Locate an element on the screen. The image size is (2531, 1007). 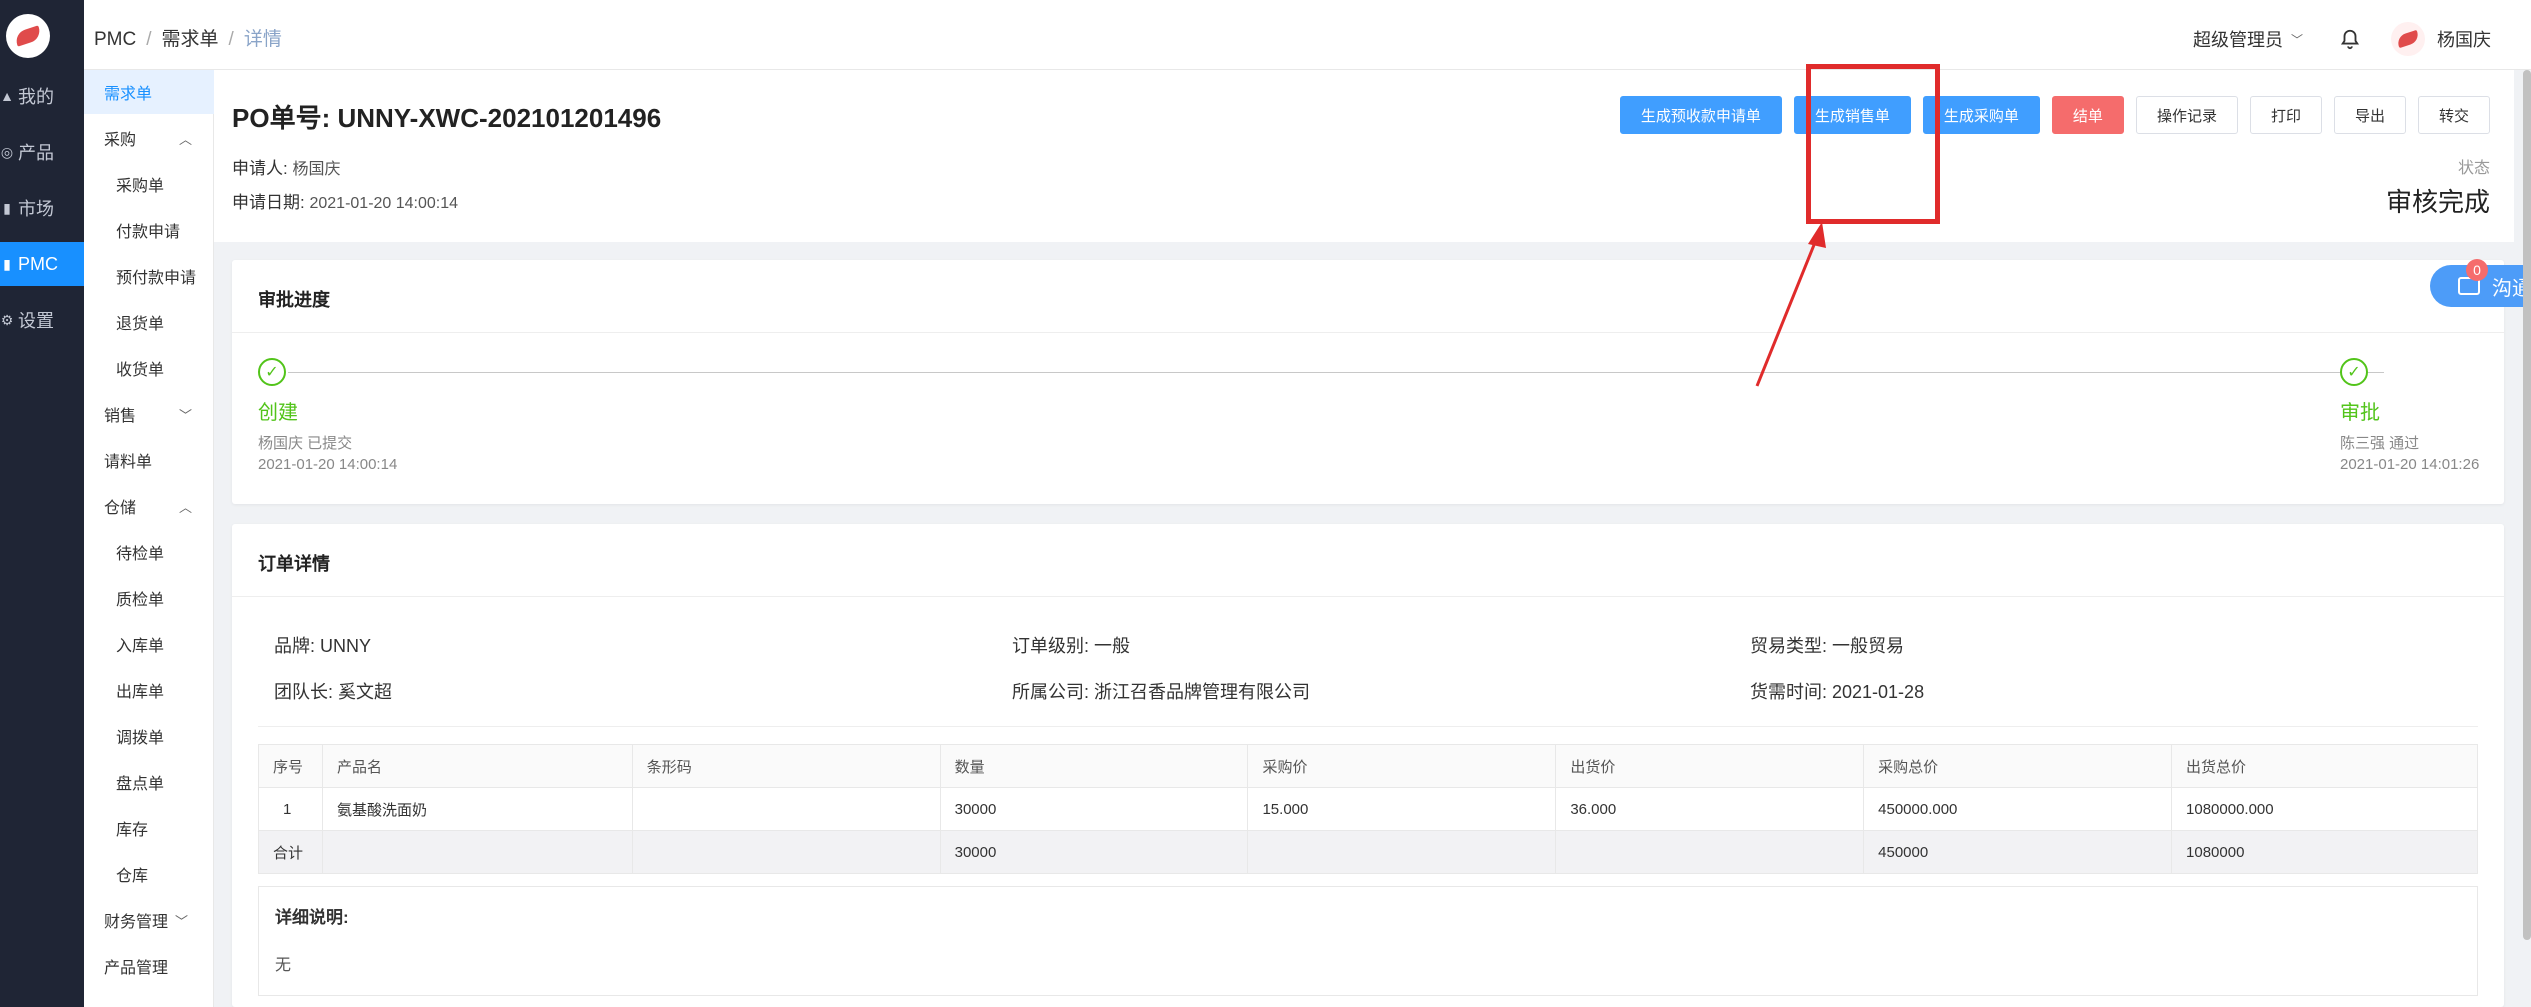
table-header-row: 序号 产品名 条形码 数量 采购价 出货价 采购总价 出货总价 is located at coordinates (1368, 766).